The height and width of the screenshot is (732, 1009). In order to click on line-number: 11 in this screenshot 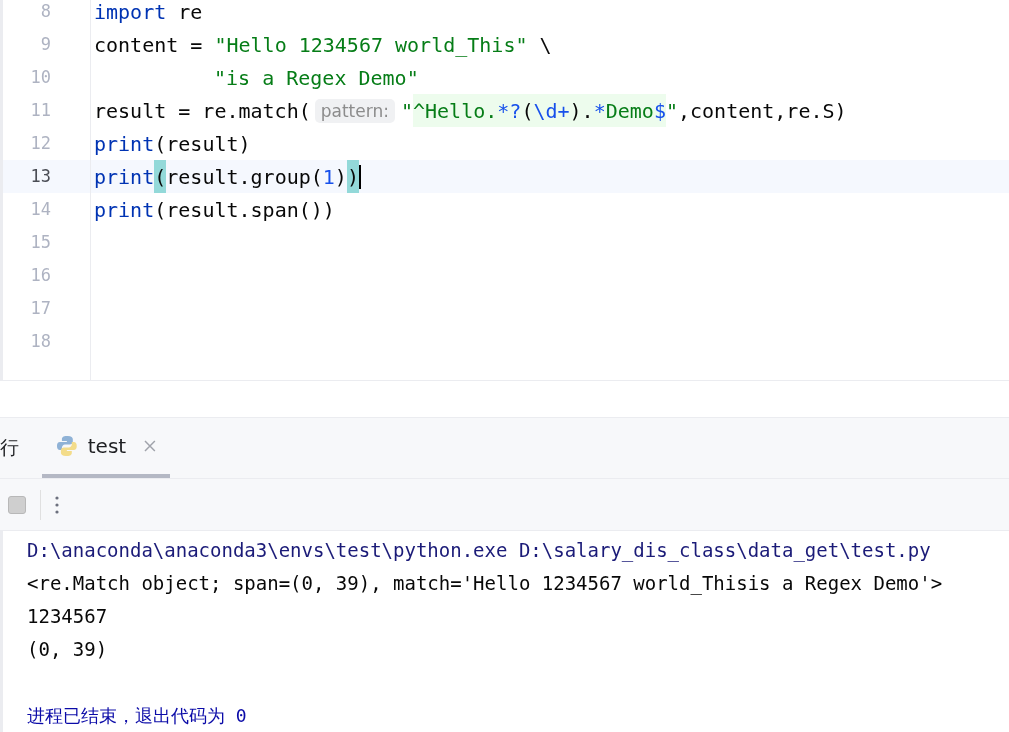, I will do `click(40, 110)`.